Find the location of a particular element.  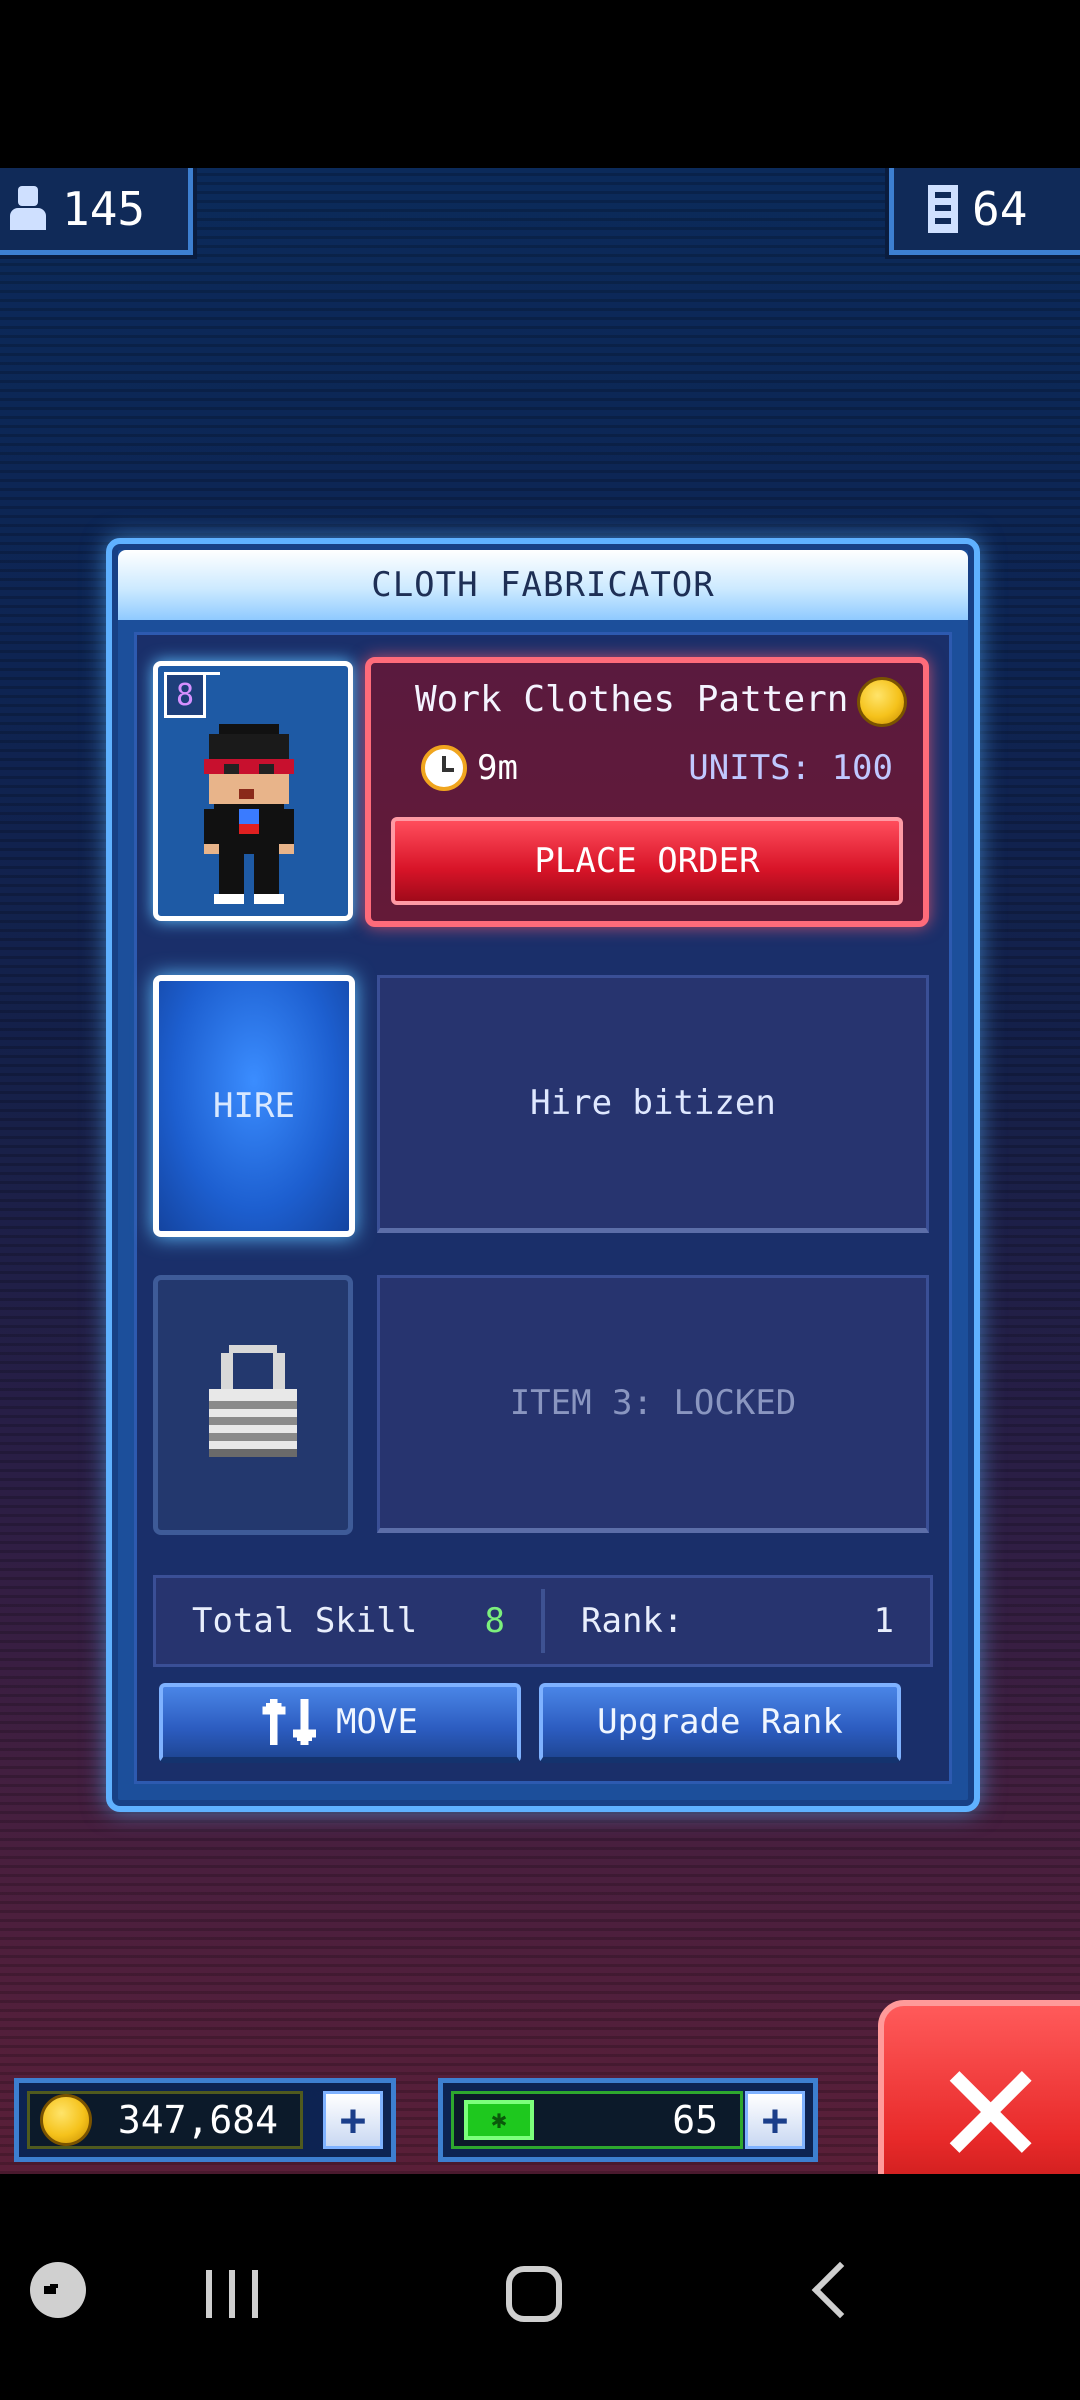

move-arrows-icon is located at coordinates (289, 1722).